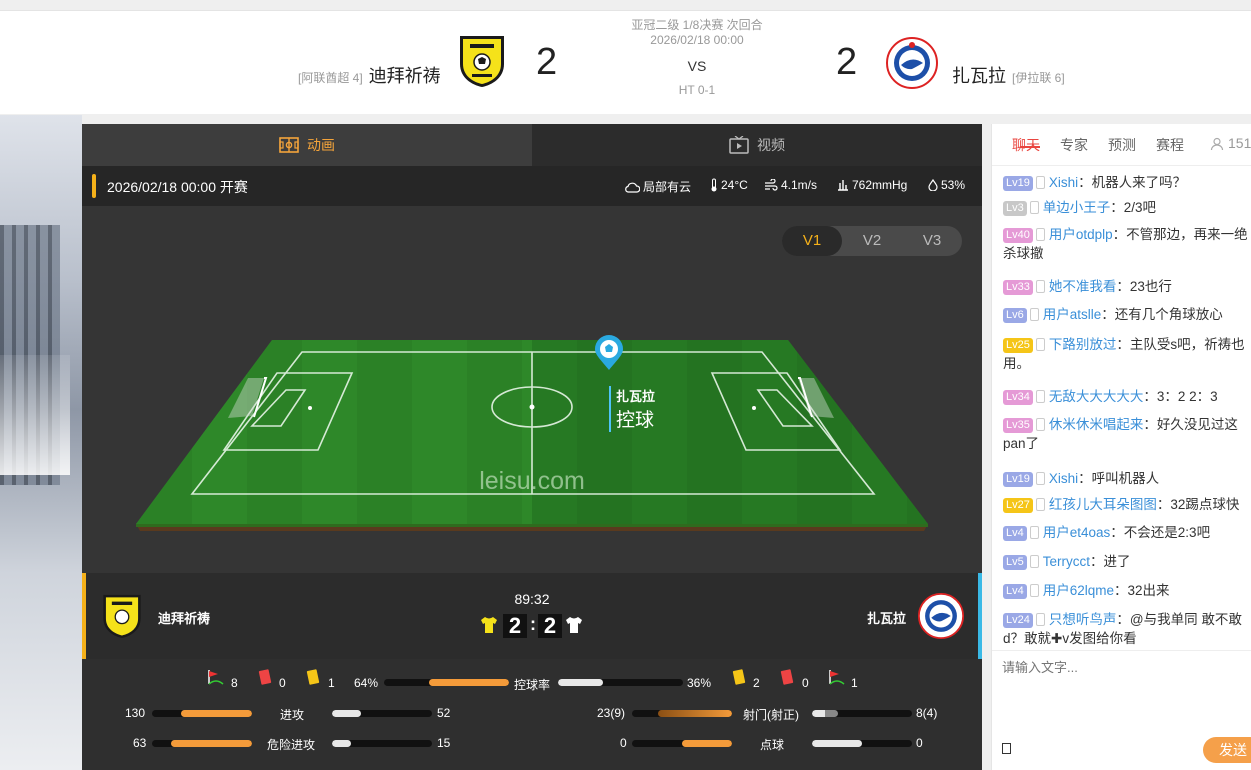 The image size is (1251, 770). What do you see at coordinates (912, 63) in the screenshot?
I see `away-team-logo` at bounding box center [912, 63].